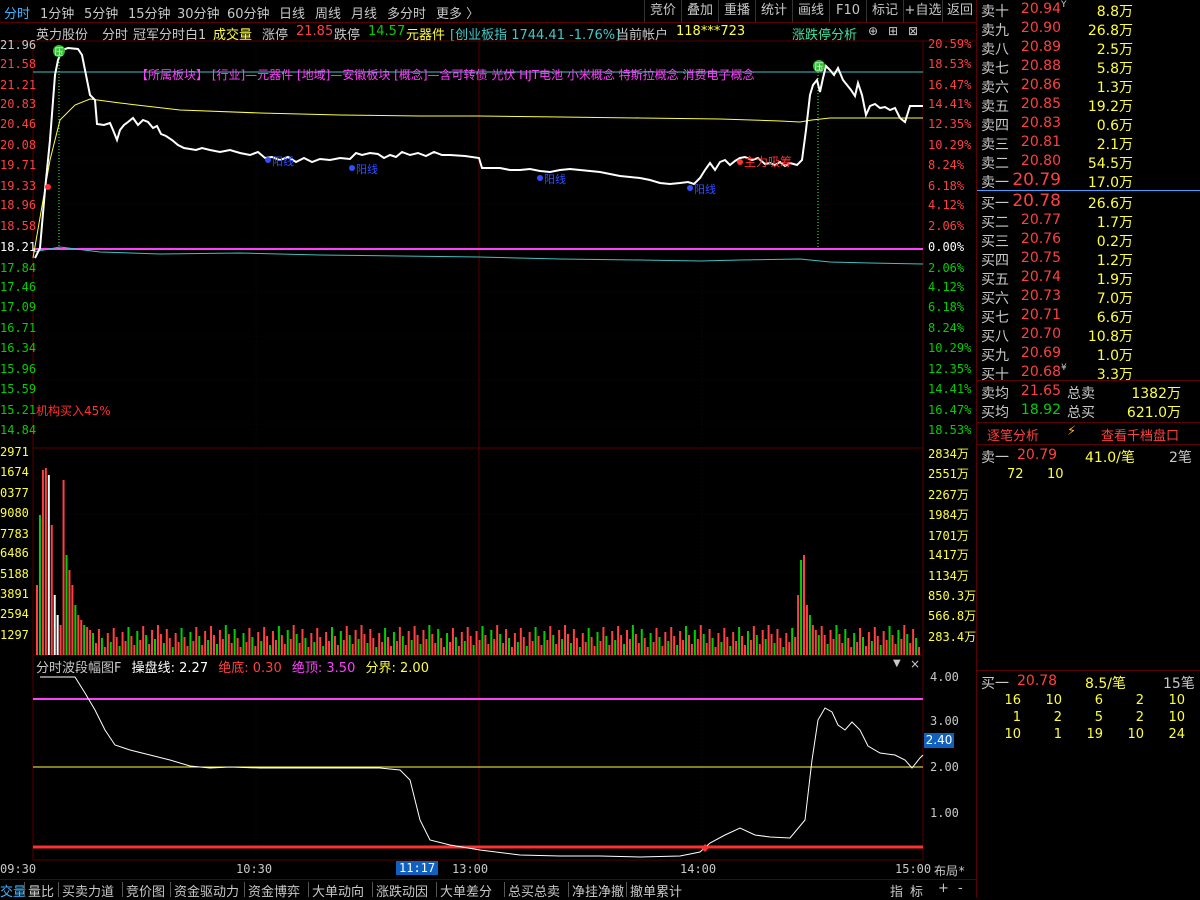  Describe the element at coordinates (1094, 734) in the screenshot. I see `buy1-order-size: 19` at that location.